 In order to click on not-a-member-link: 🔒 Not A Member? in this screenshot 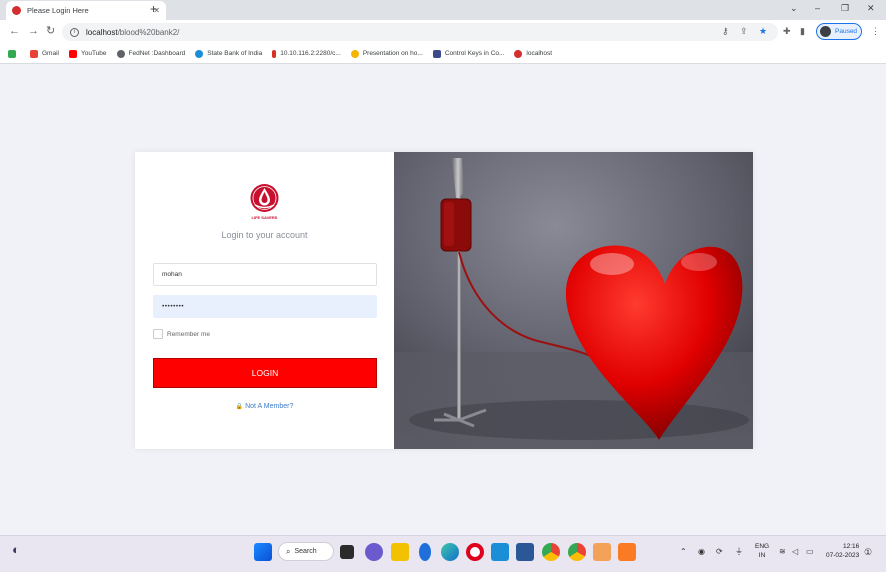, I will do `click(264, 406)`.